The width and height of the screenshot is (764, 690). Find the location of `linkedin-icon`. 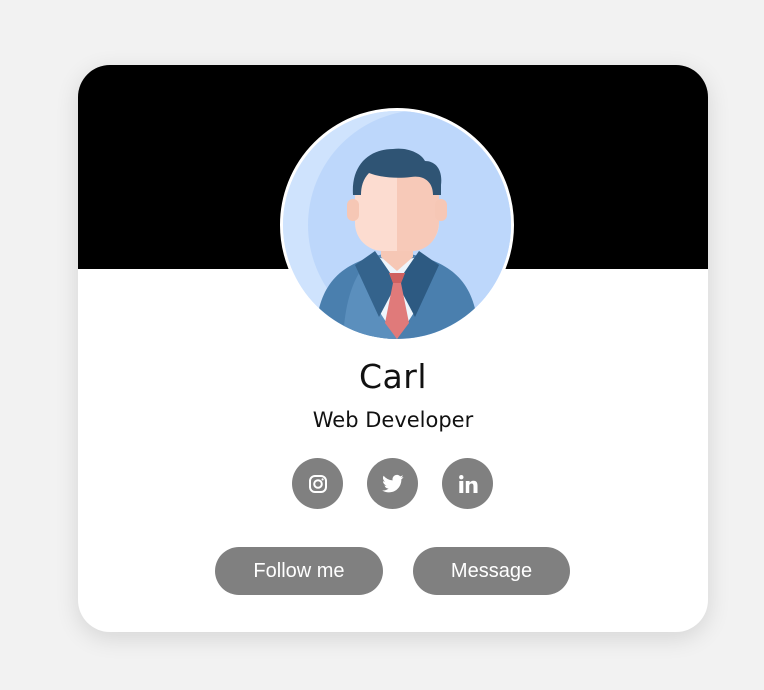

linkedin-icon is located at coordinates (467, 483).